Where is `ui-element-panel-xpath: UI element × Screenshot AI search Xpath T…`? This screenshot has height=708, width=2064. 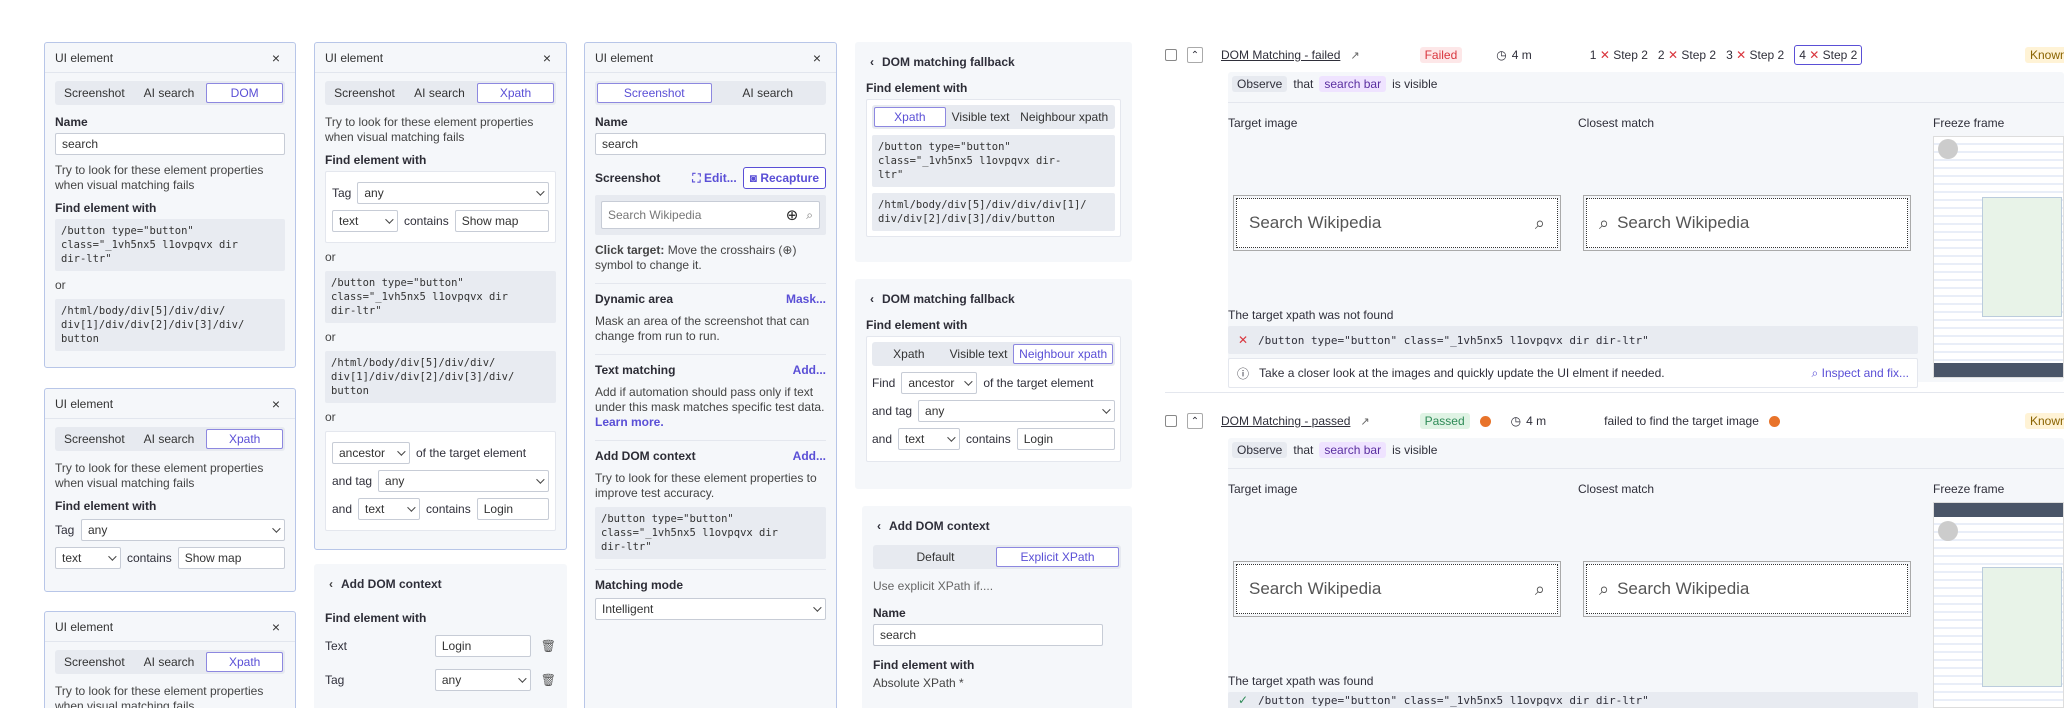 ui-element-panel-xpath: UI element × Screenshot AI search Xpath T… is located at coordinates (170, 490).